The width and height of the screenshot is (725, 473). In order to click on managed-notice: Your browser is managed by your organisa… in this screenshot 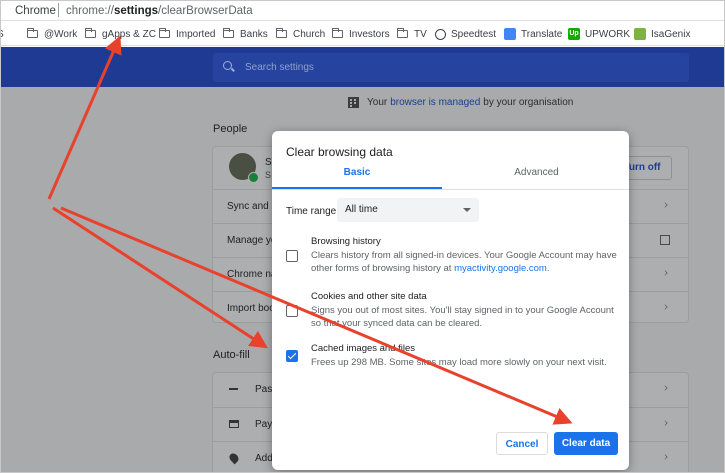, I will do `click(460, 102)`.